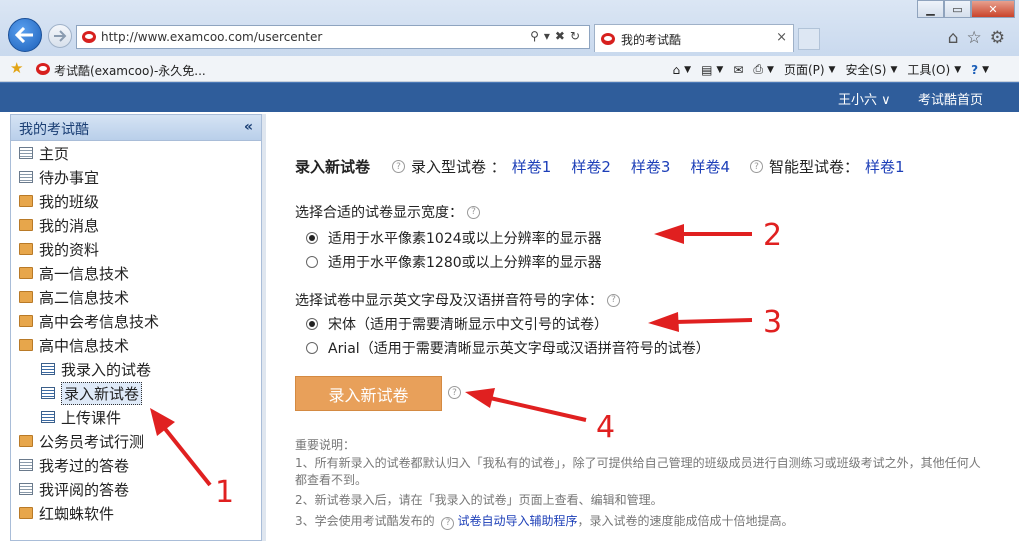 Image resolution: width=1019 pixels, height=541 pixels. I want to click on new-tab-button, so click(809, 39).